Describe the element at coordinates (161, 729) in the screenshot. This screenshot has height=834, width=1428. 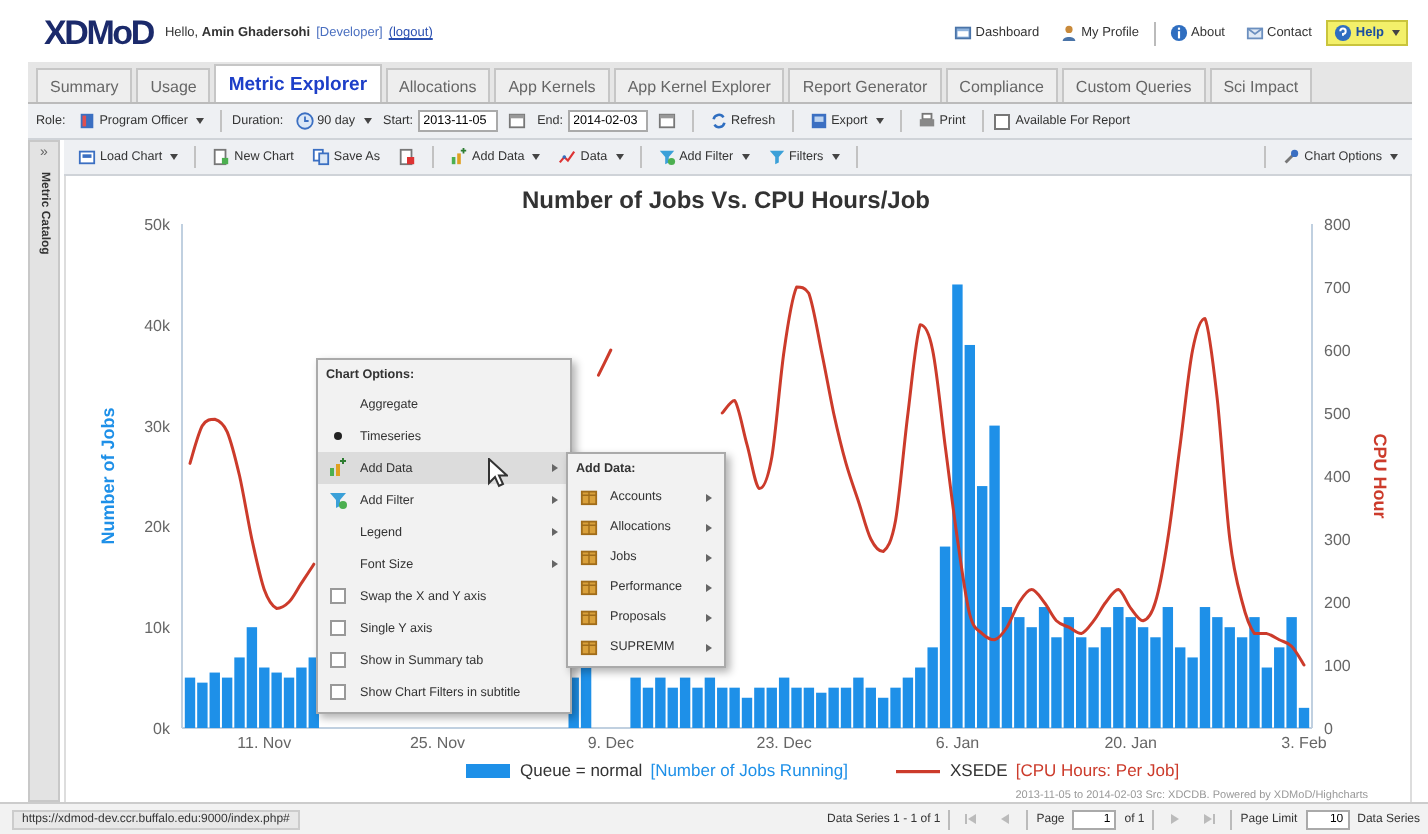
I see `axis-tick-label: 0k` at that location.